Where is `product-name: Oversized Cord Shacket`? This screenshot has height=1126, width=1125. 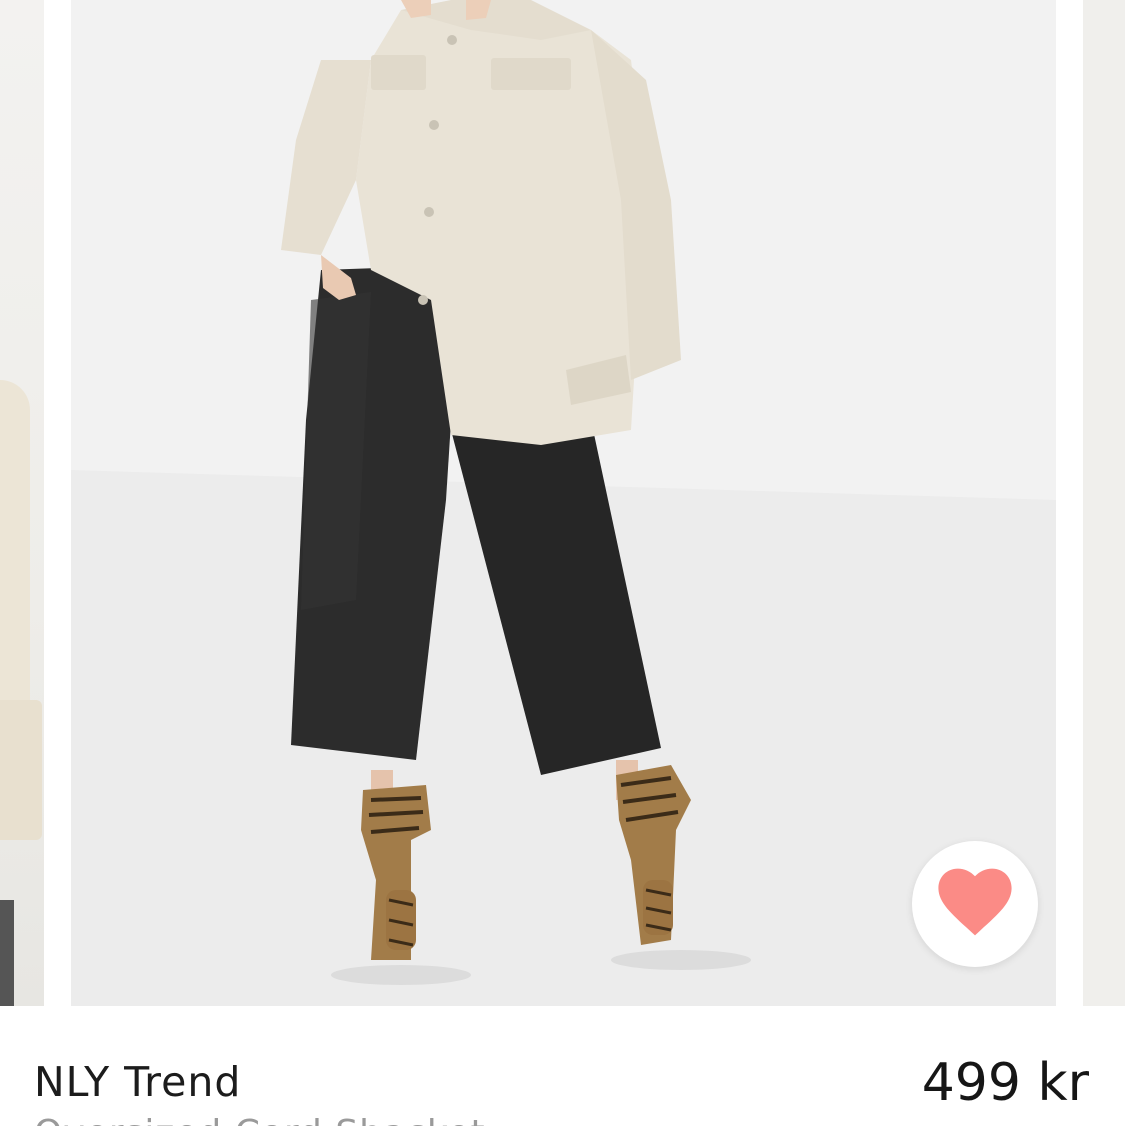 product-name: Oversized Cord Shacket is located at coordinates (260, 1117).